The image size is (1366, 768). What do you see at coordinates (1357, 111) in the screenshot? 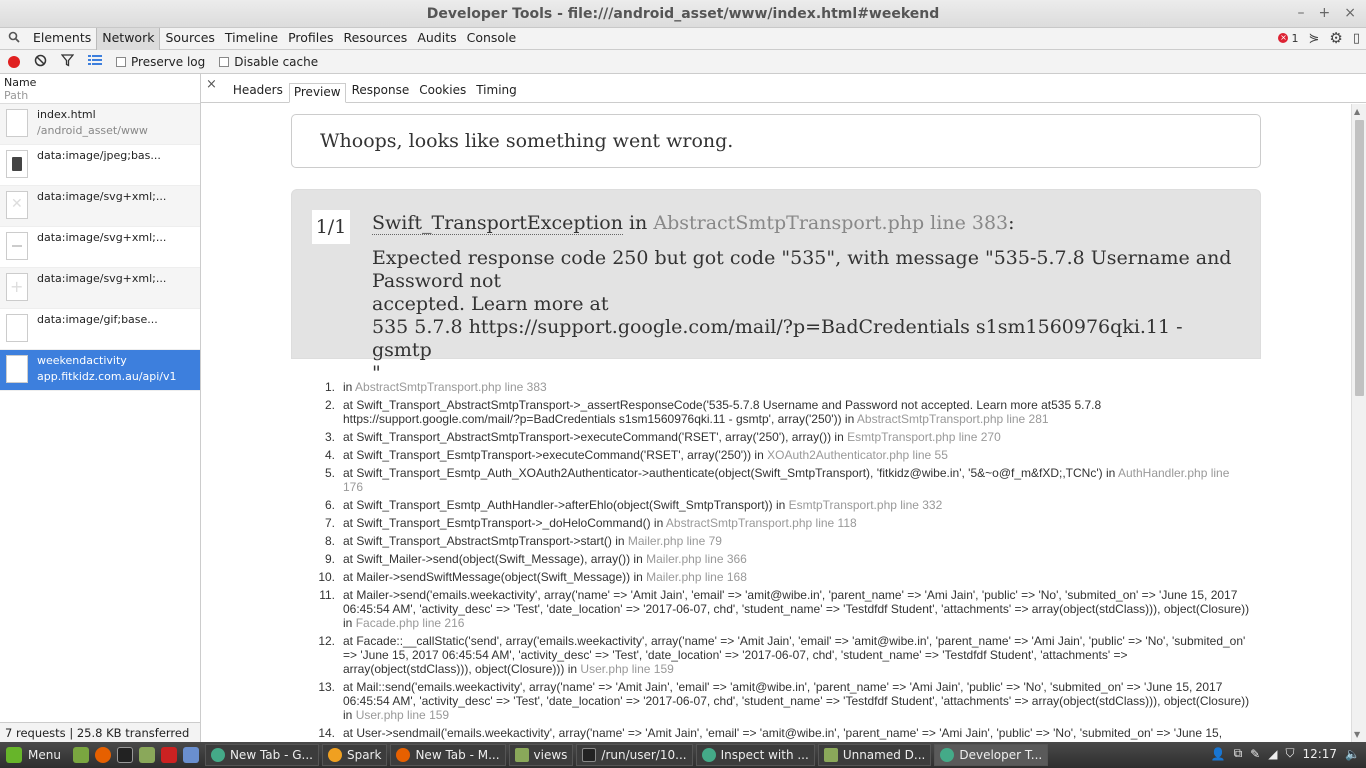
I see `scroll-up-icon: ▲` at bounding box center [1357, 111].